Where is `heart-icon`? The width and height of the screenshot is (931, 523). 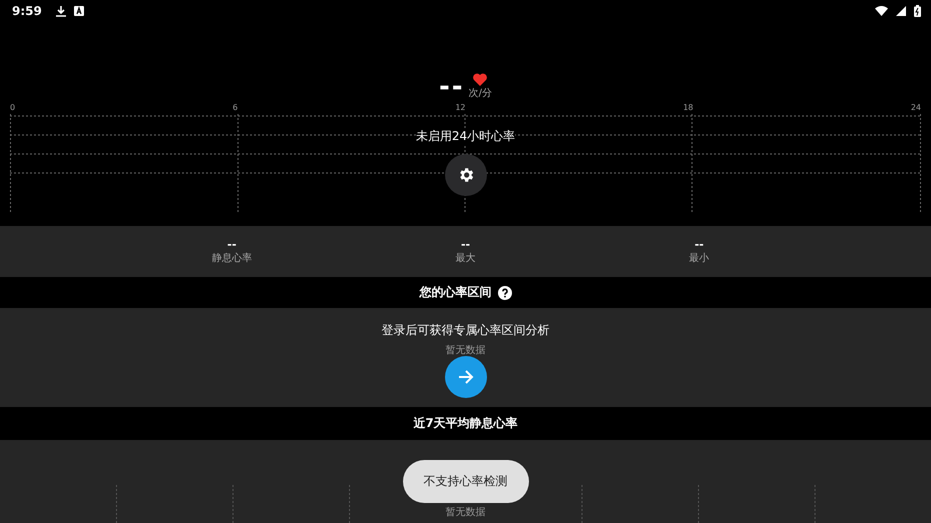
heart-icon is located at coordinates (480, 79).